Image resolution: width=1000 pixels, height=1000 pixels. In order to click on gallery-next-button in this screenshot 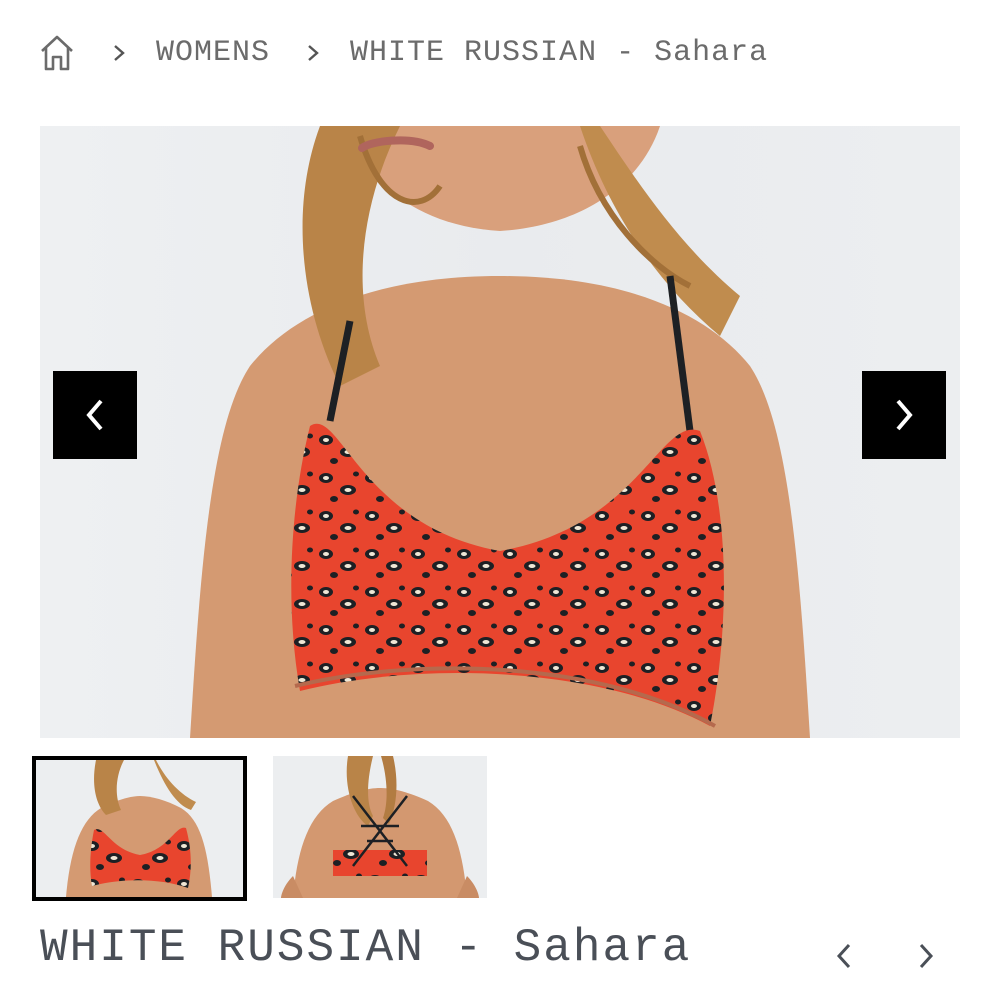, I will do `click(904, 415)`.